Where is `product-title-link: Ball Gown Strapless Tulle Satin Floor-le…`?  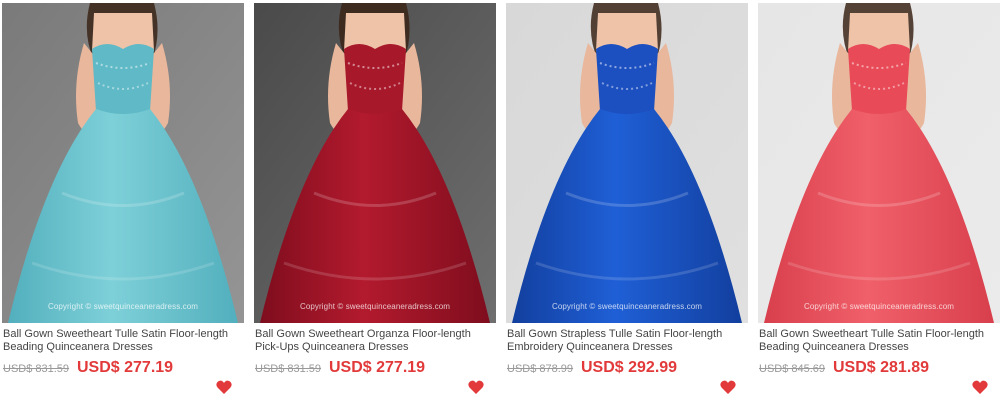 product-title-link: Ball Gown Strapless Tulle Satin Floor-le… is located at coordinates (628, 341).